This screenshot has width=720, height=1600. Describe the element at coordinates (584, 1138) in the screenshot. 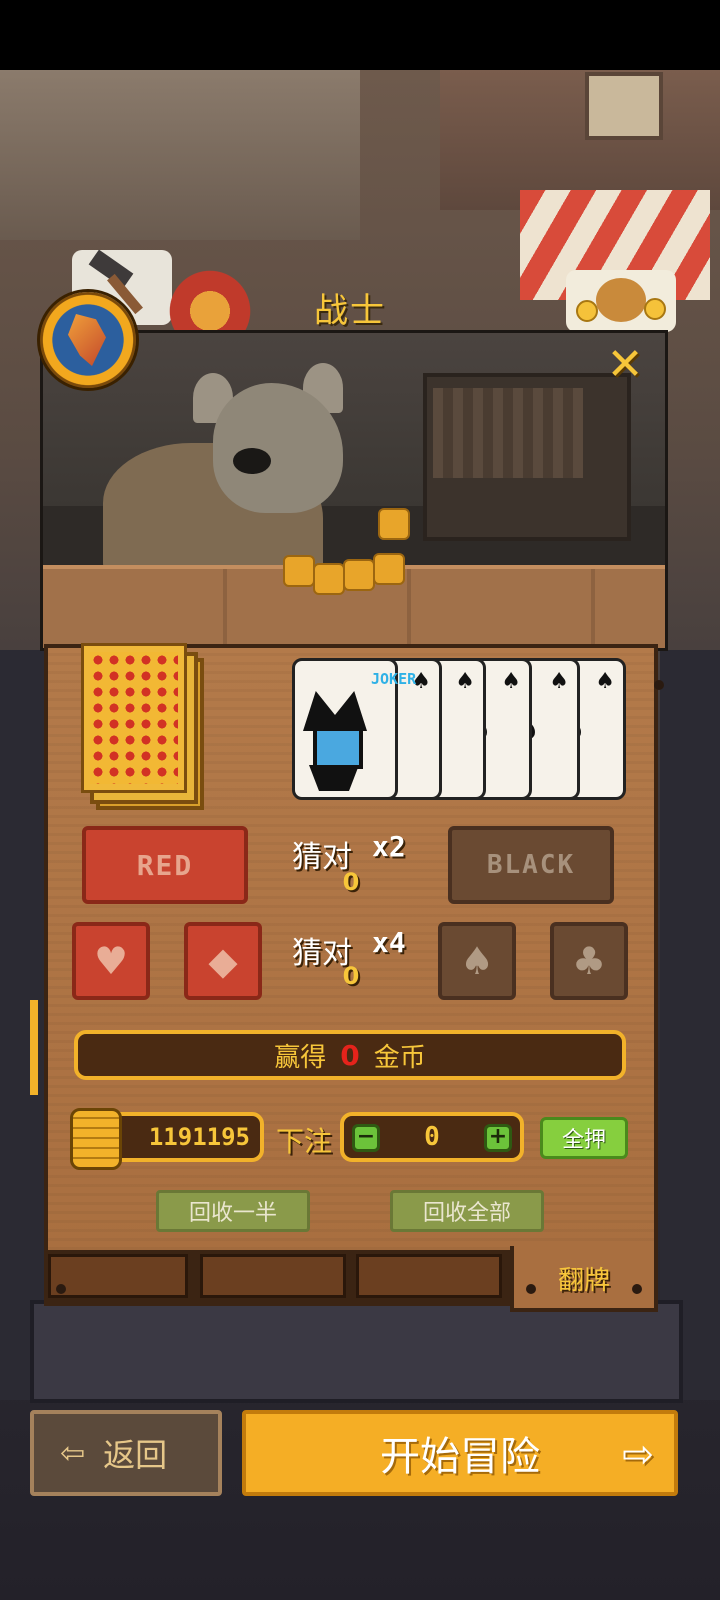

I see `all-in-button: 全押` at that location.